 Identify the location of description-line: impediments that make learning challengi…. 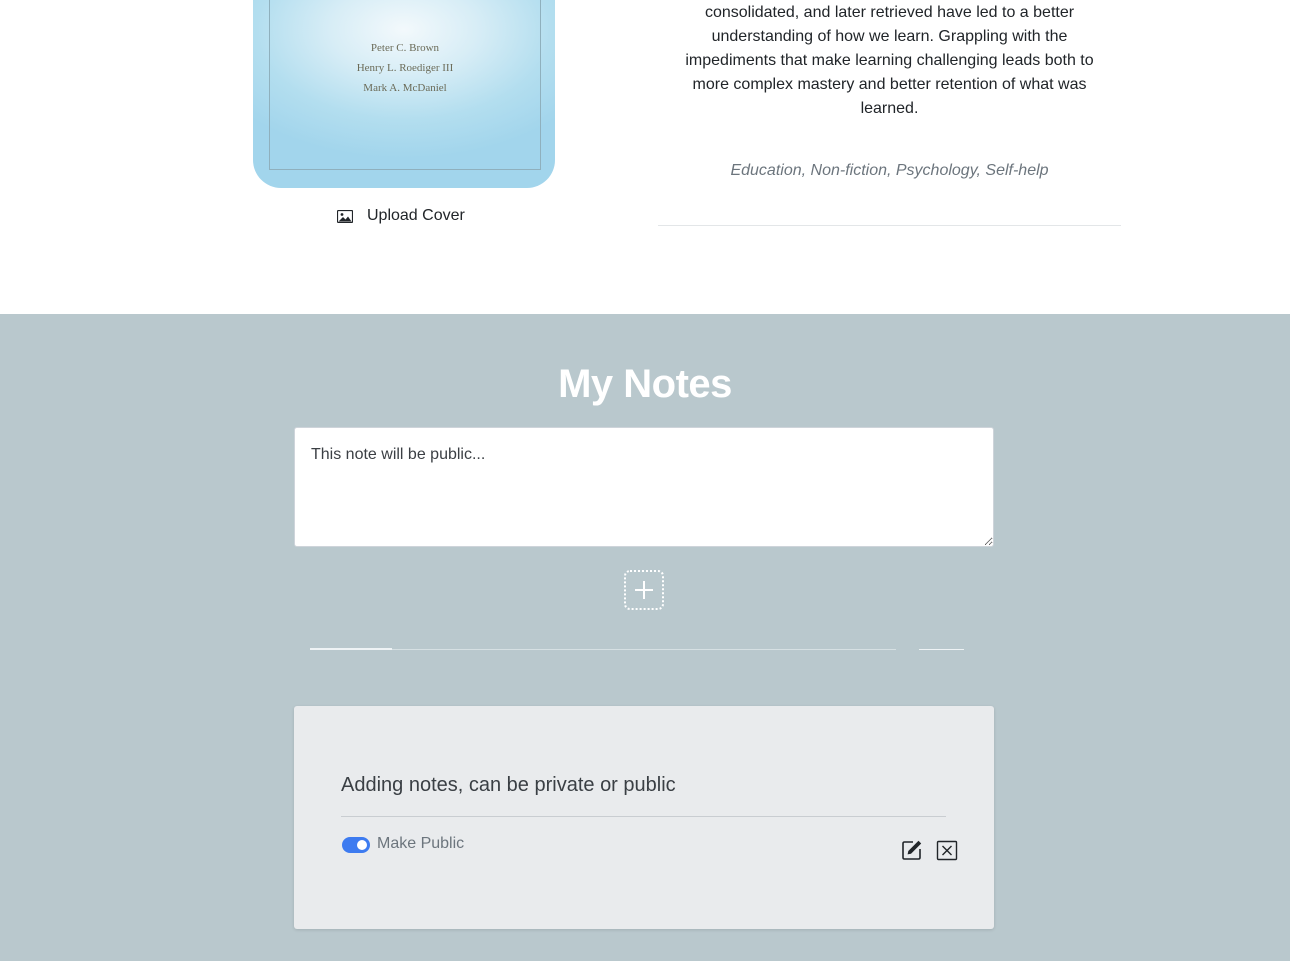
(889, 60).